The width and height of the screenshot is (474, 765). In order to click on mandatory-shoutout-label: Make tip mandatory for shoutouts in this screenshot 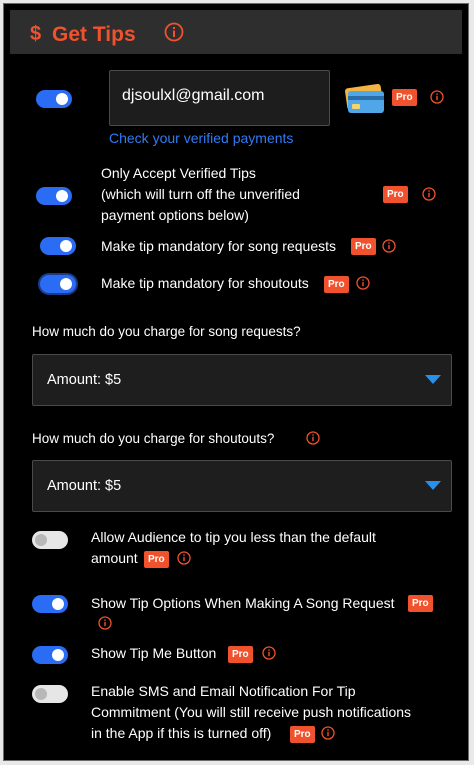, I will do `click(205, 283)`.